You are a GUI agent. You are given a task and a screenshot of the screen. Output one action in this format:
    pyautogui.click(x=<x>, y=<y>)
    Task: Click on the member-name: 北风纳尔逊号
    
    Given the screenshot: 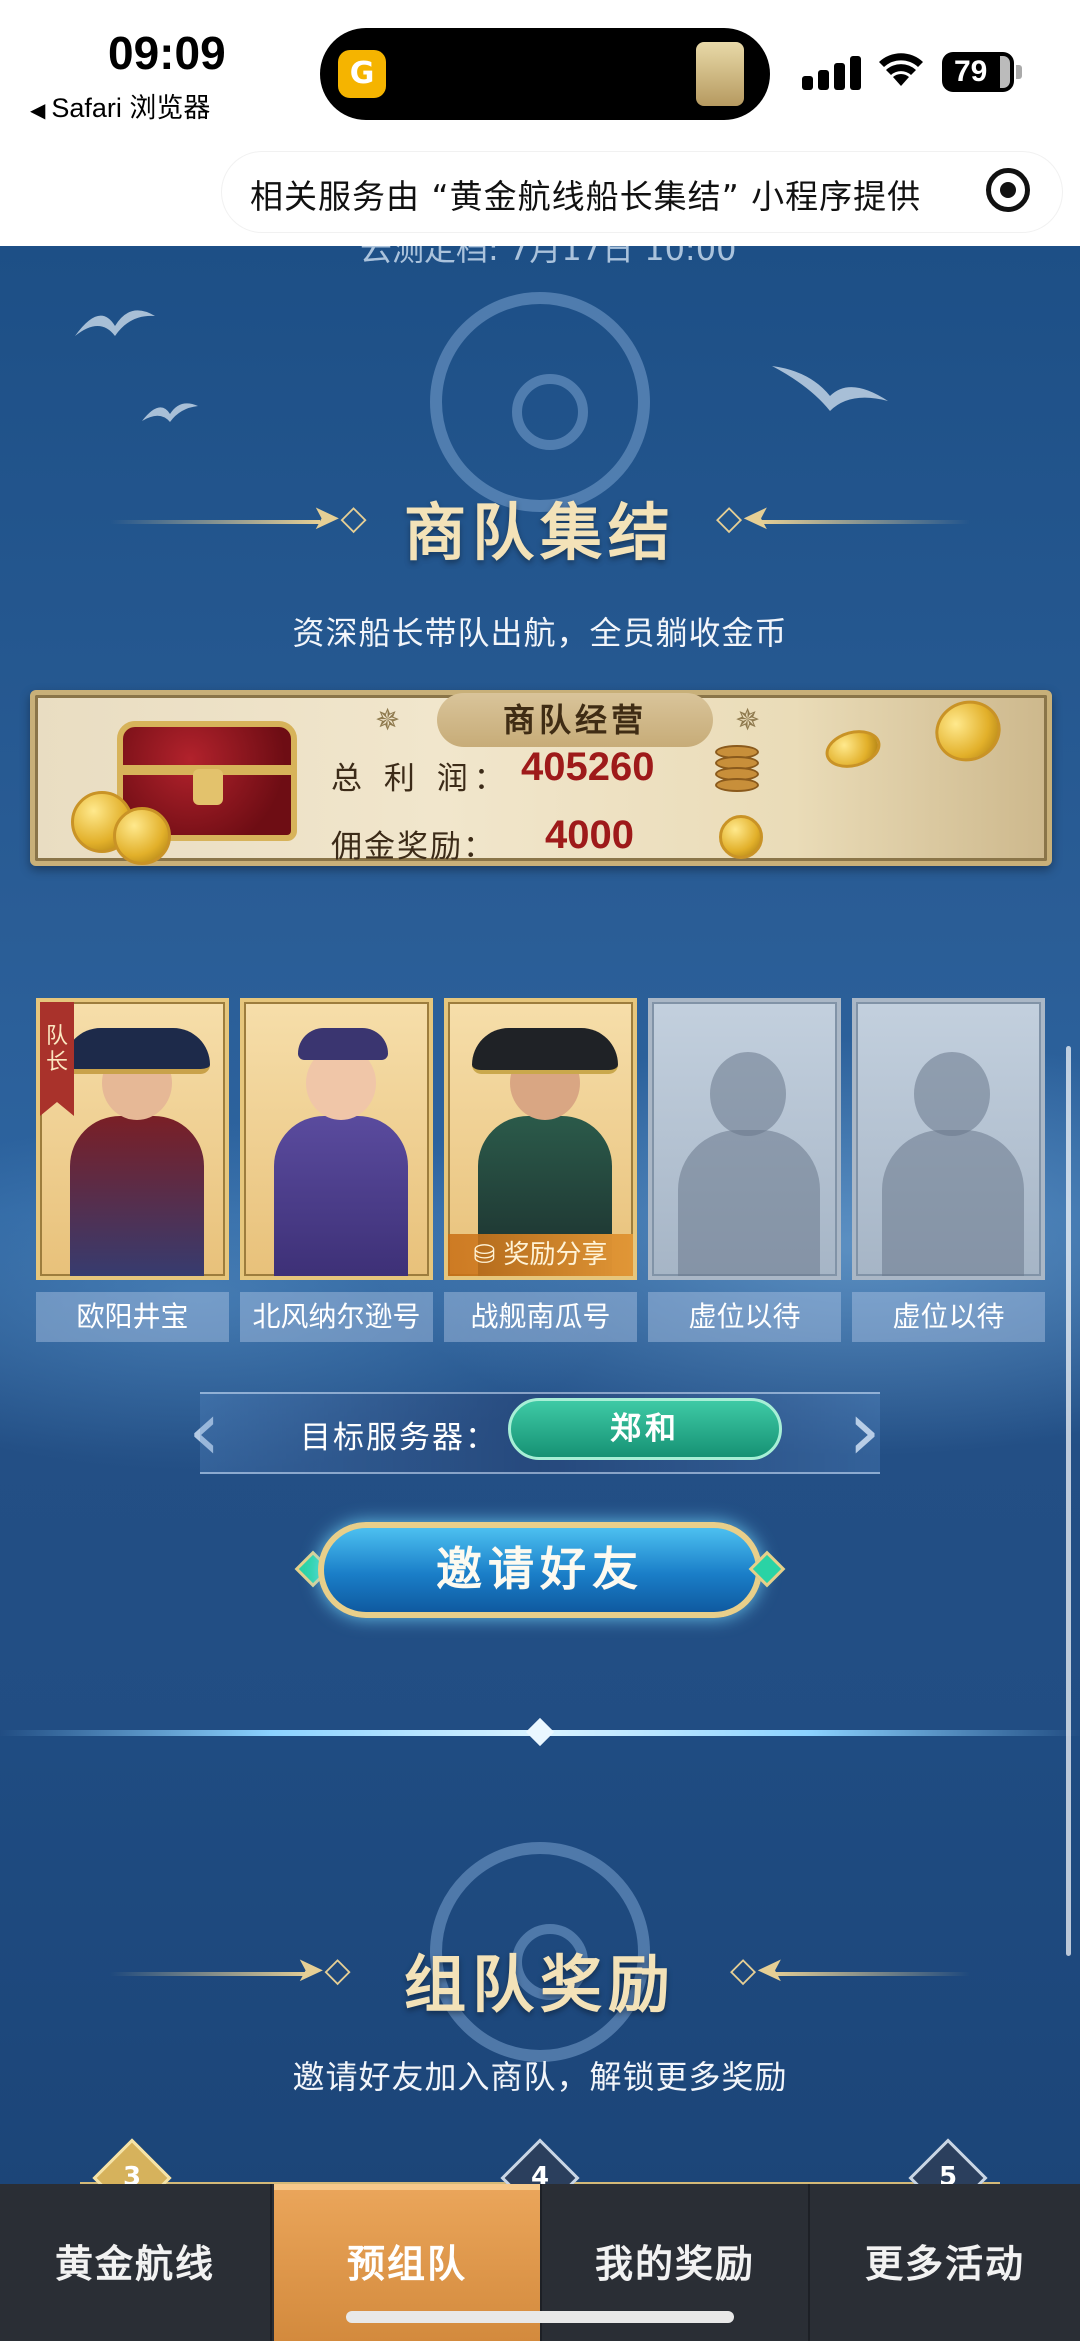 What is the action you would take?
    pyautogui.click(x=336, y=1317)
    